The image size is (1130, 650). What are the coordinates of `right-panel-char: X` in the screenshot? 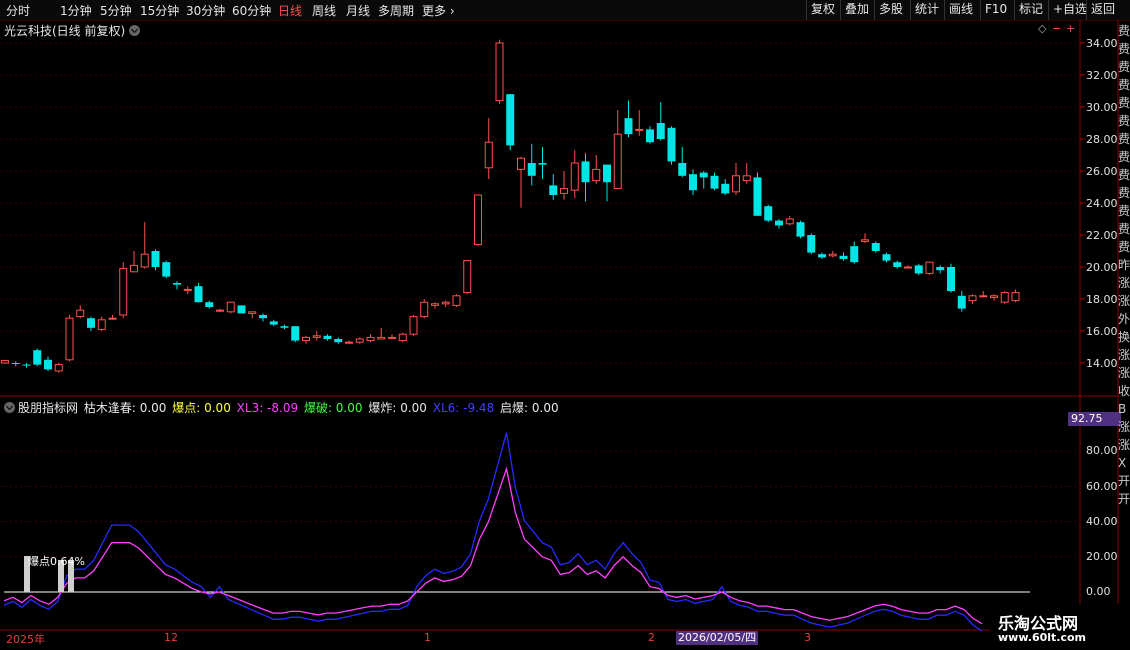 It's located at (1122, 463).